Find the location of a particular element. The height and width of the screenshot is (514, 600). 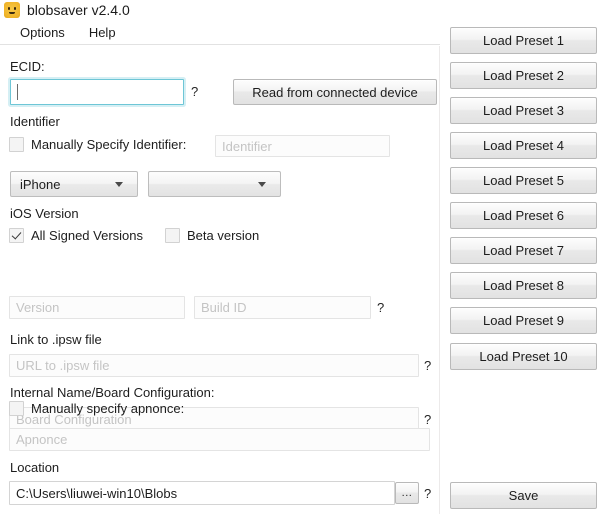

manually-specify-apnonce-checkbox-row: Manually specify apnonce: is located at coordinates (96, 408).